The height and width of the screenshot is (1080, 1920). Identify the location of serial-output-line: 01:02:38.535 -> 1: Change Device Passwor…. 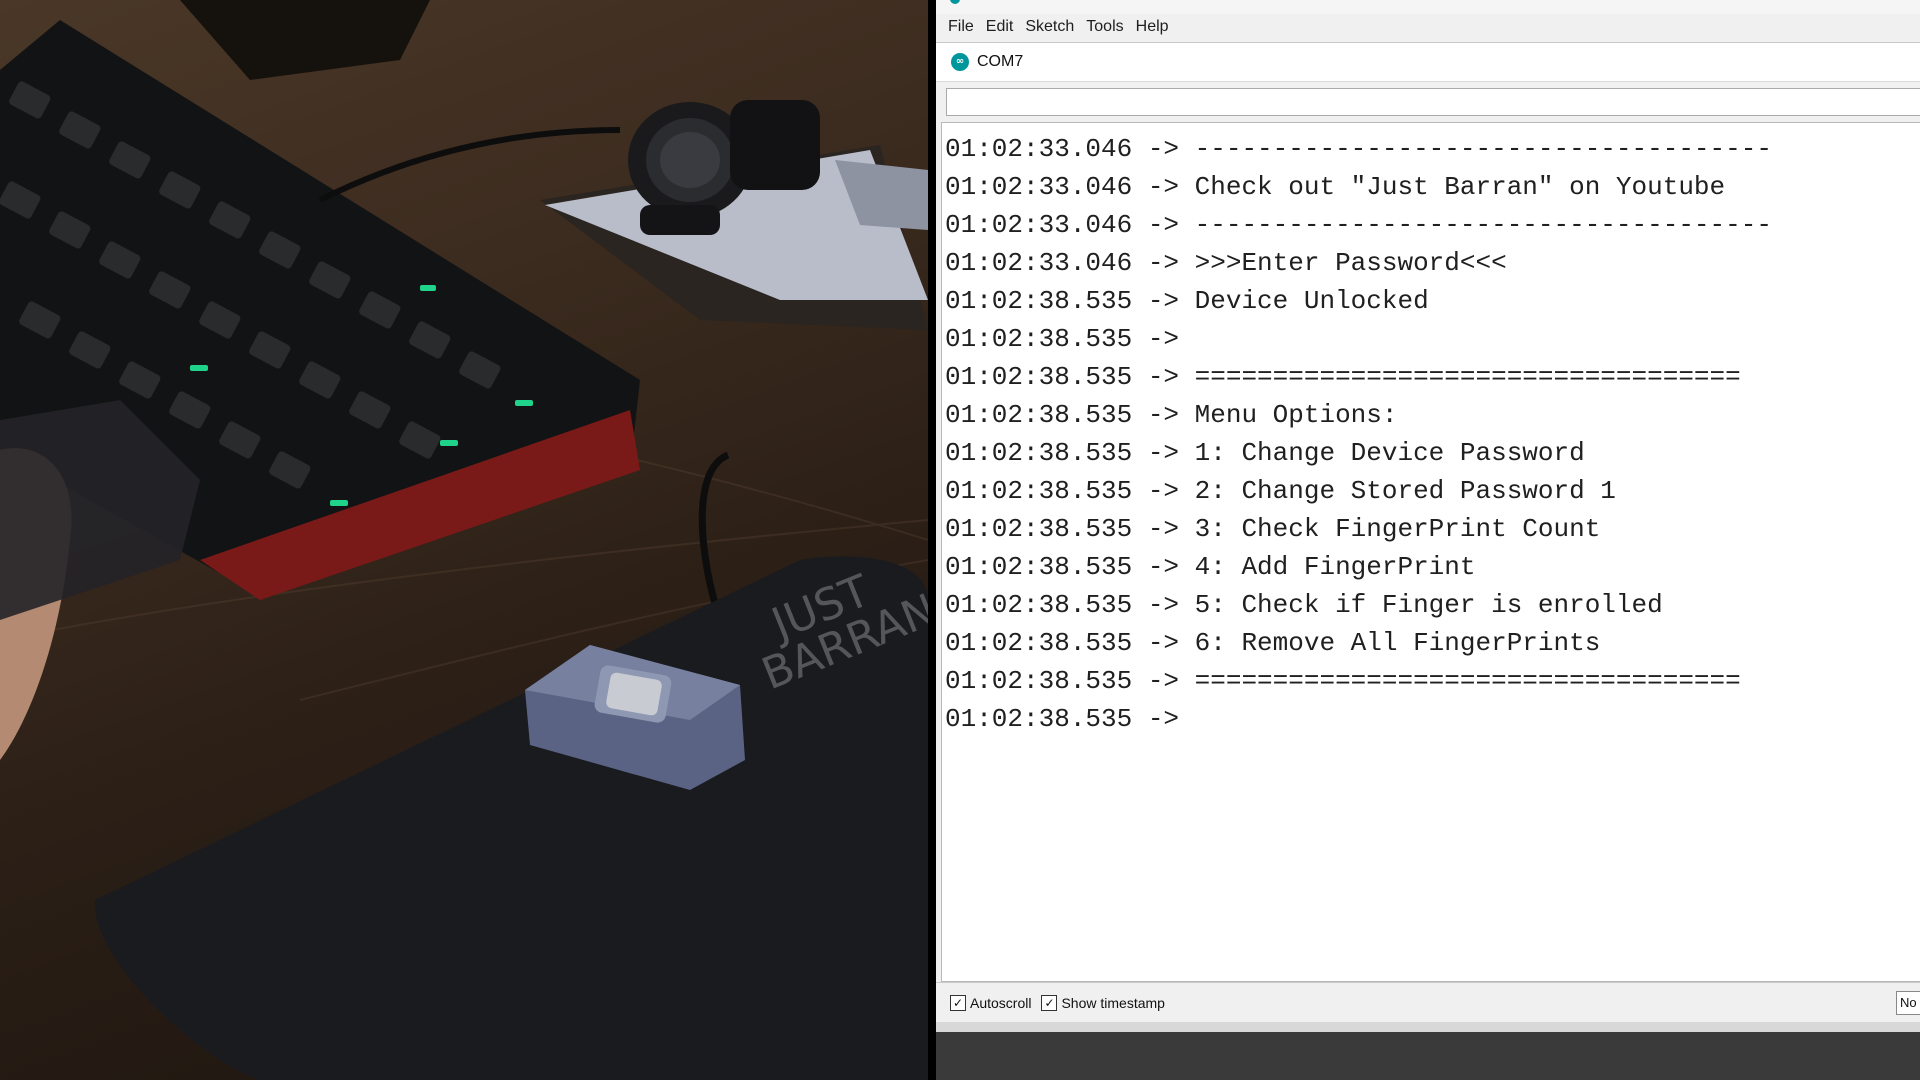
(1265, 453).